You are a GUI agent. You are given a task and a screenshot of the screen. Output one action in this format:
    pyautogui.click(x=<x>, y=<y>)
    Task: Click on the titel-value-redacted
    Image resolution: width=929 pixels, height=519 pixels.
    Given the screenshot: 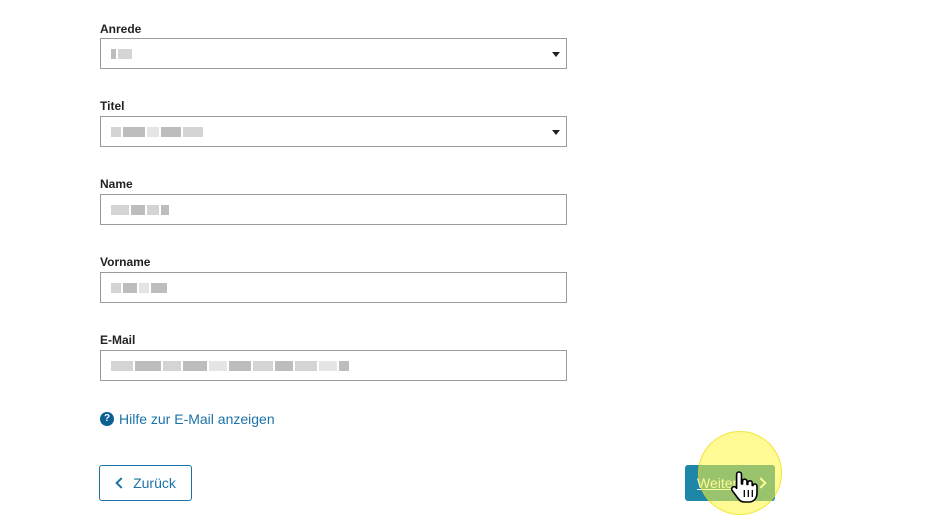 What is the action you would take?
    pyautogui.click(x=157, y=132)
    